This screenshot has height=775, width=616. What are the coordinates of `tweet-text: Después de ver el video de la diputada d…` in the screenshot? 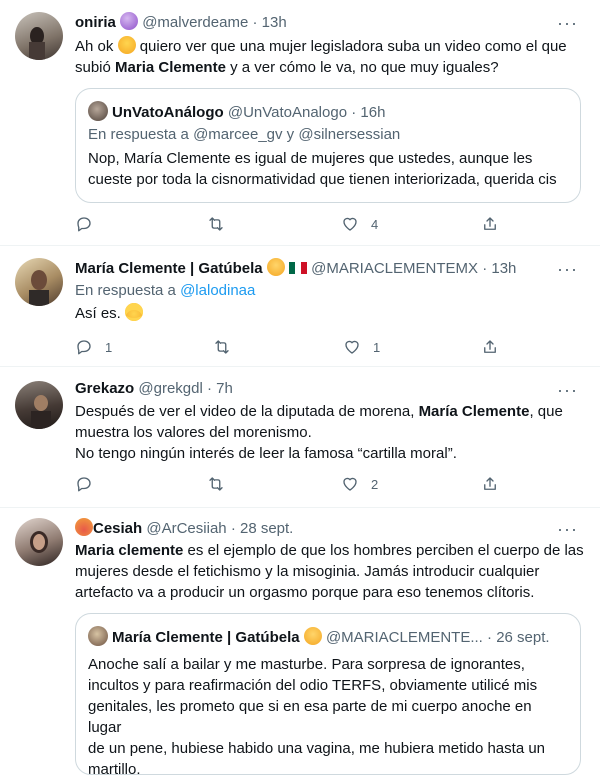 It's located at (319, 432).